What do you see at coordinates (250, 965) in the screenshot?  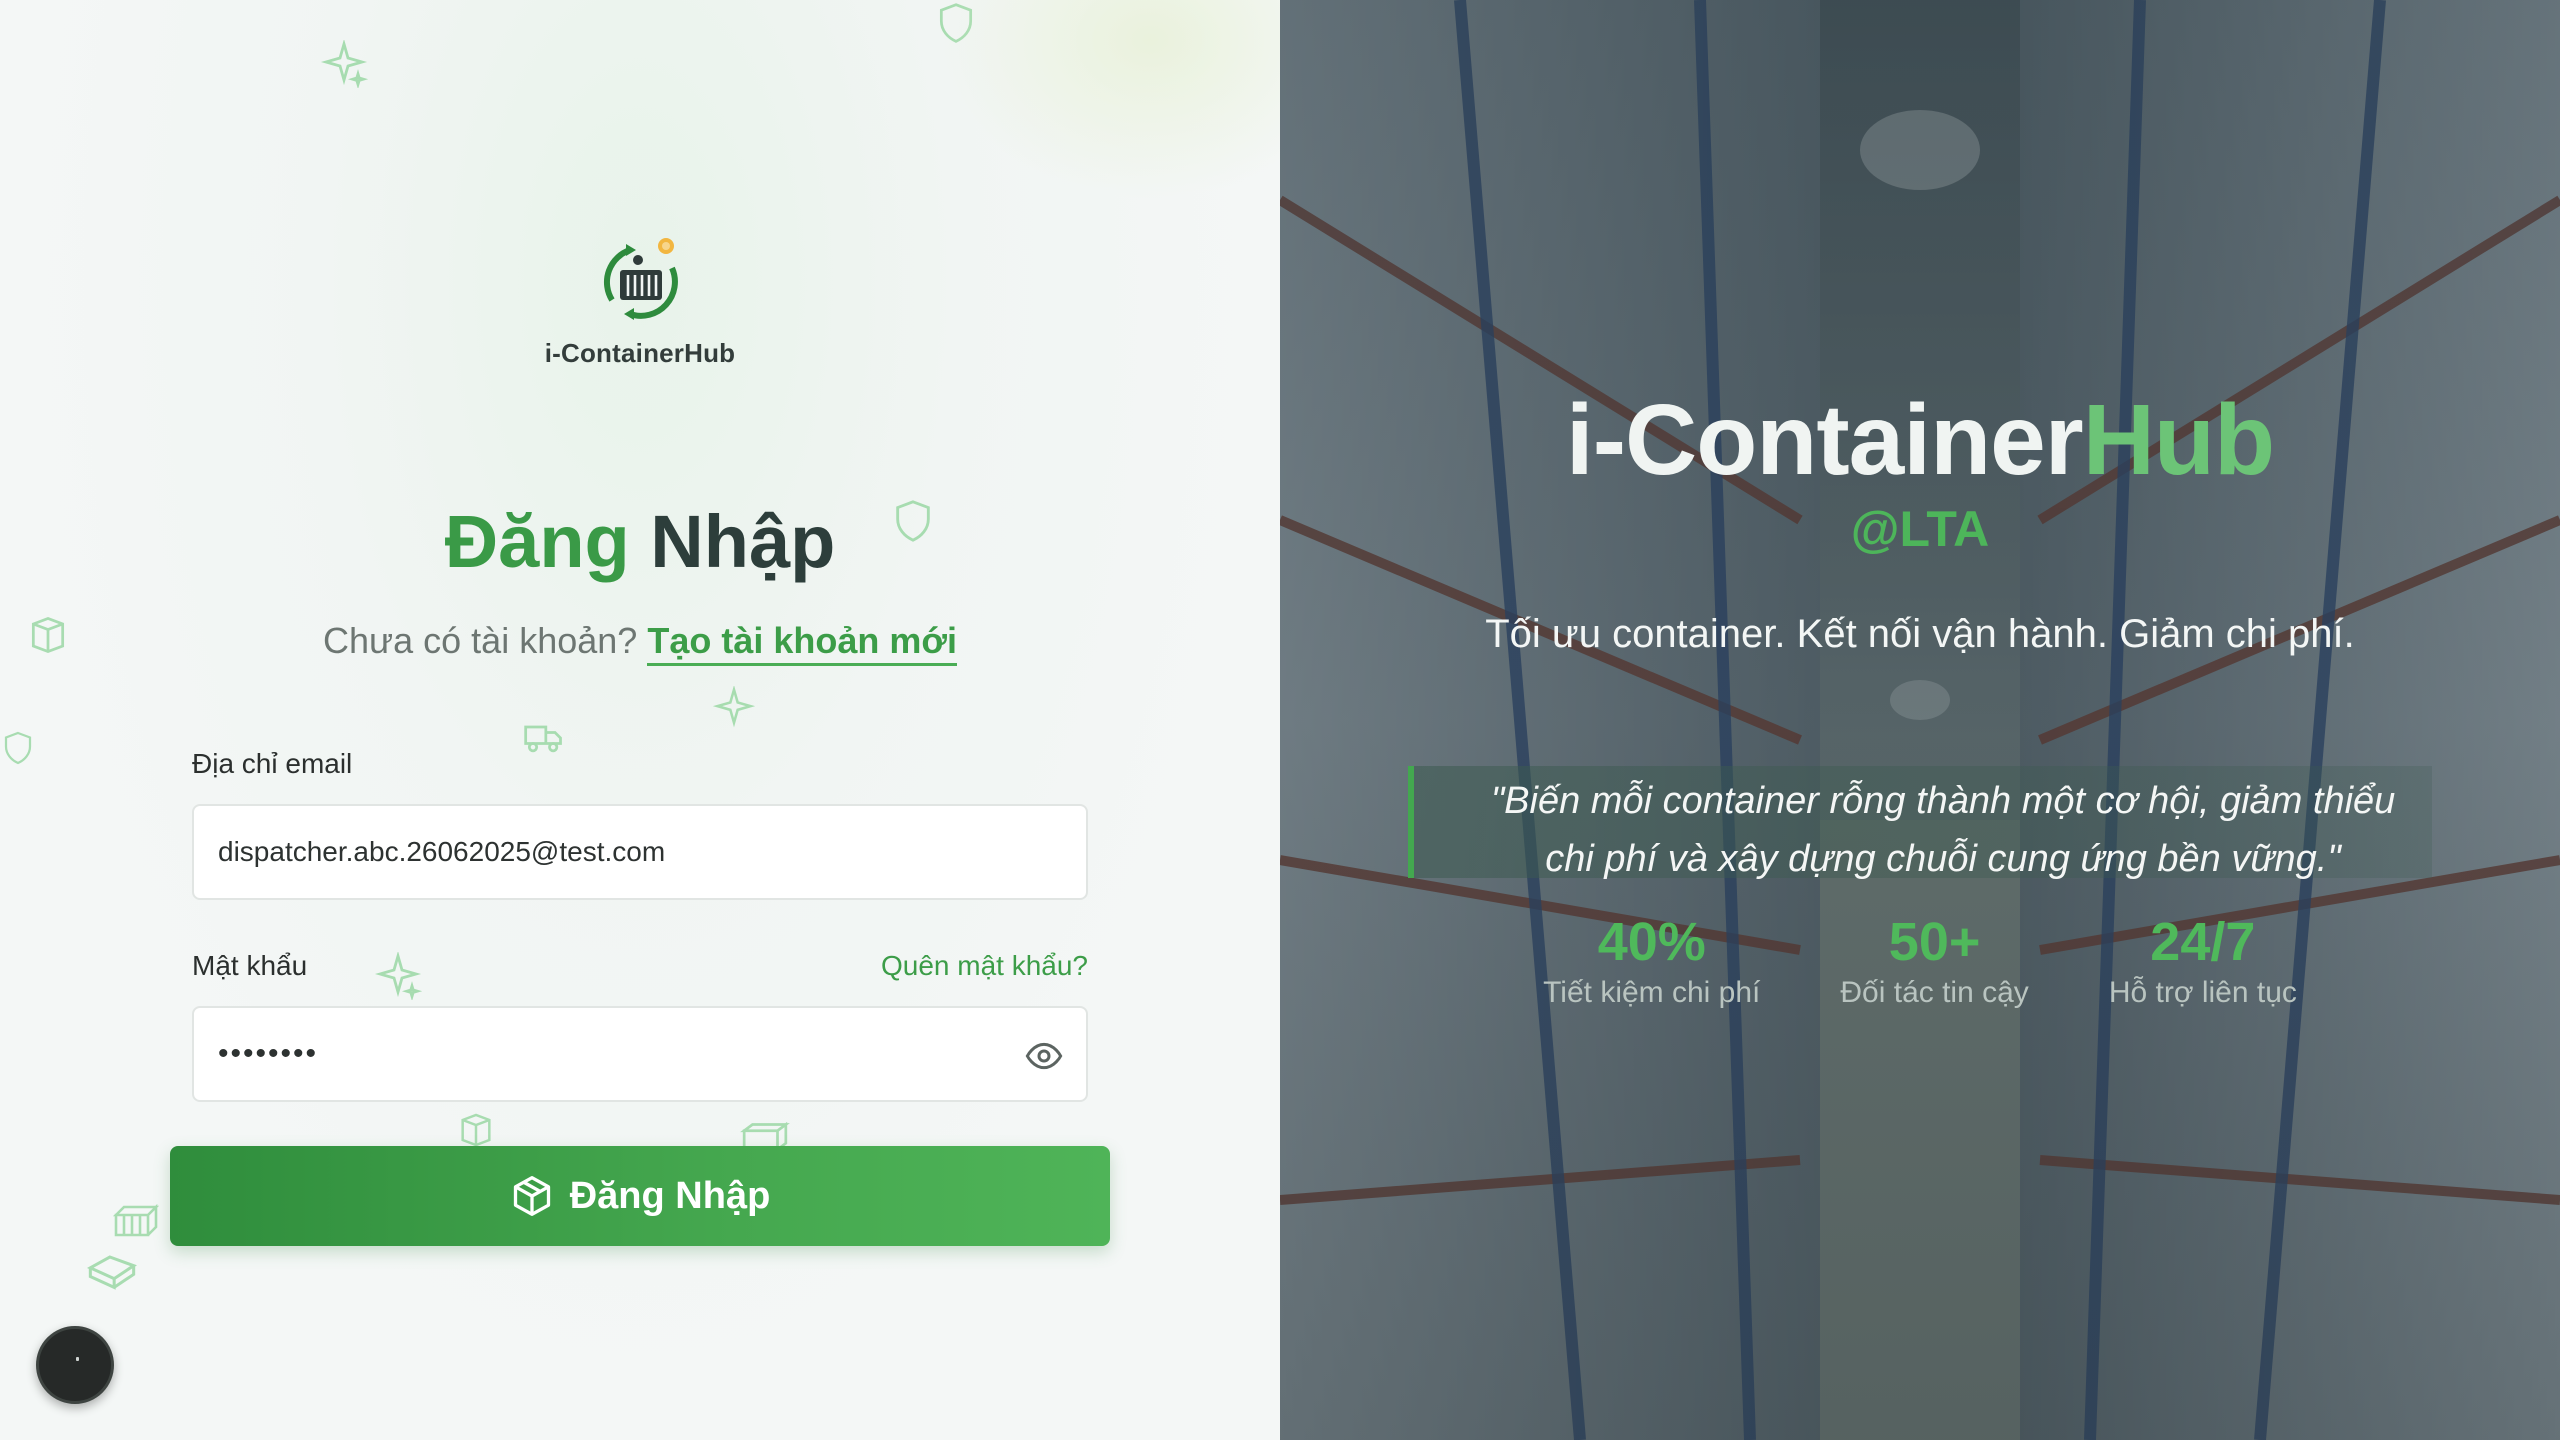 I see `password-label: Mật khẩu` at bounding box center [250, 965].